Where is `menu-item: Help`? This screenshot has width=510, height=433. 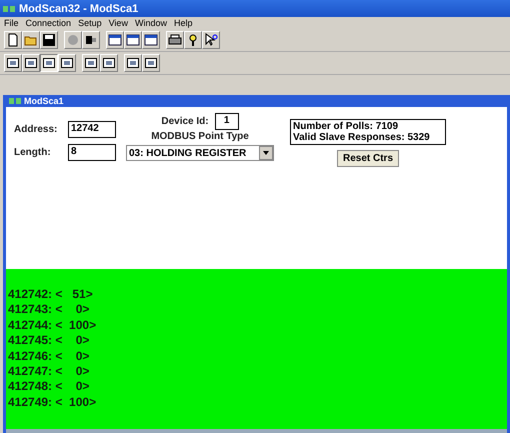 menu-item: Help is located at coordinates (183, 23).